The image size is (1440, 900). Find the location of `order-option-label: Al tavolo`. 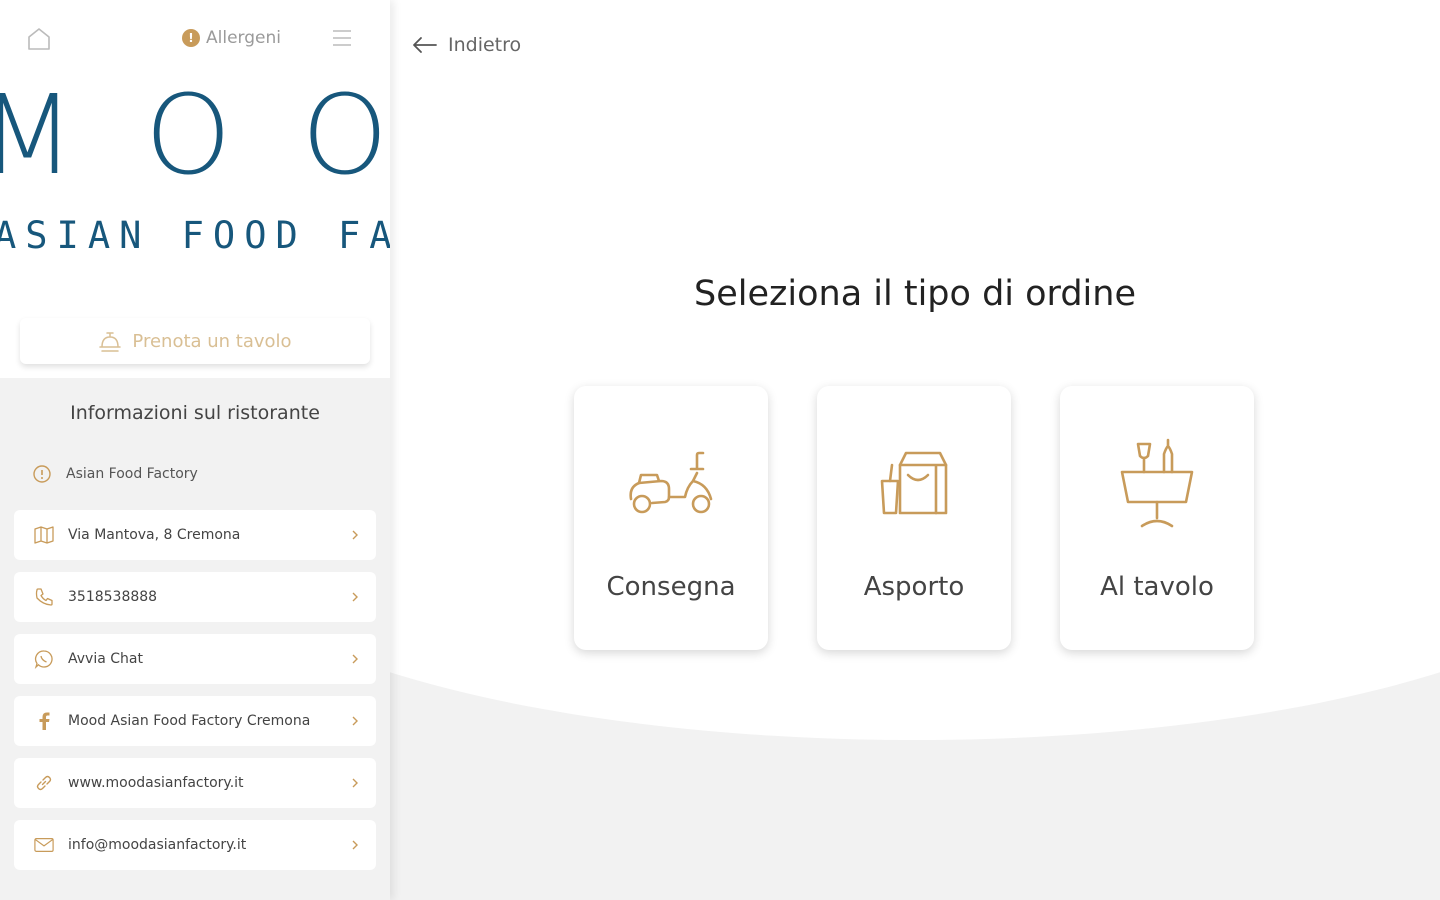

order-option-label: Al tavolo is located at coordinates (1157, 587).